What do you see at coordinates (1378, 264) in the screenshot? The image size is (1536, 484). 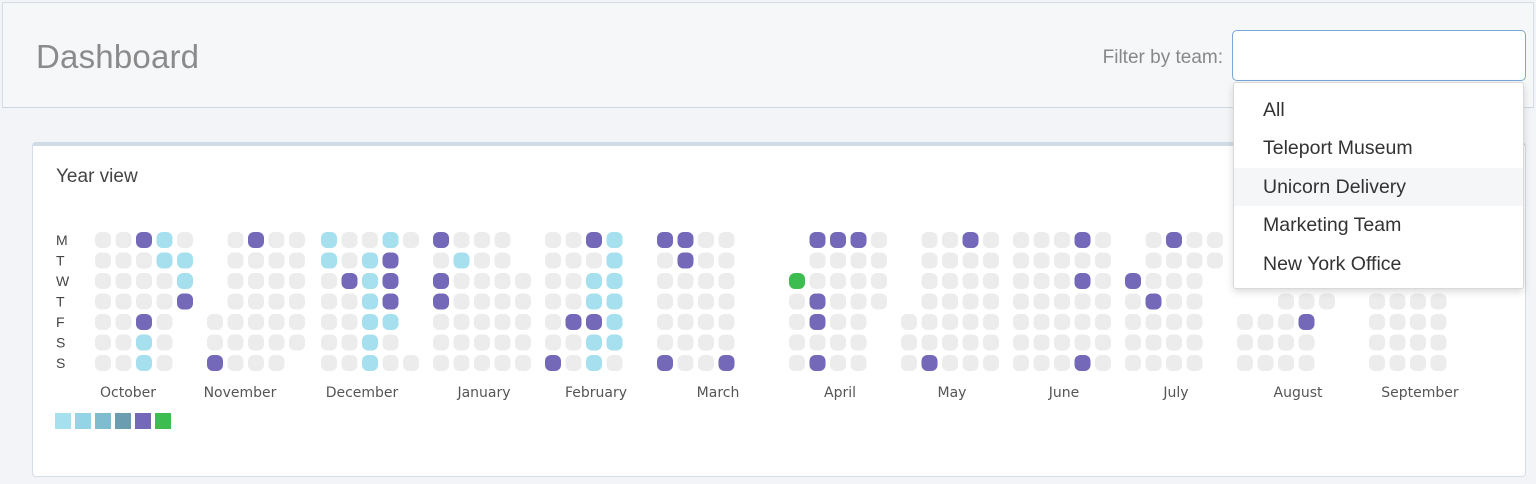 I see `dropdown-option-new-york-office: New York Office` at bounding box center [1378, 264].